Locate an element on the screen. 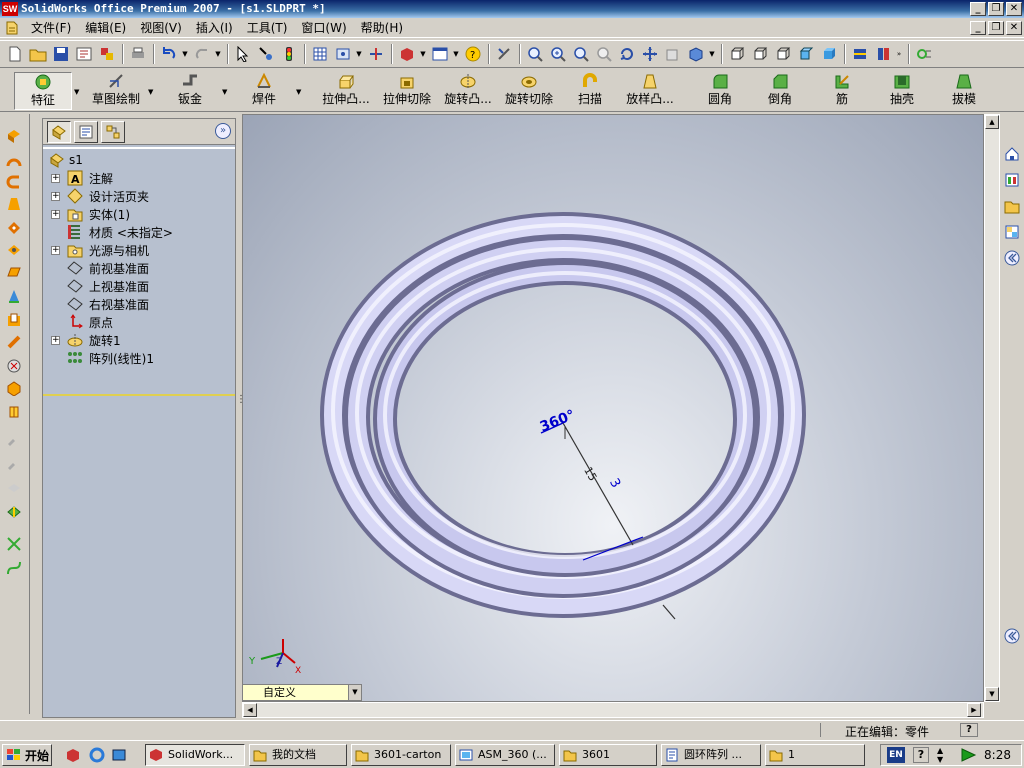 This screenshot has width=1024, height=768. options-dropdown-icon: ▼ is located at coordinates (359, 54).